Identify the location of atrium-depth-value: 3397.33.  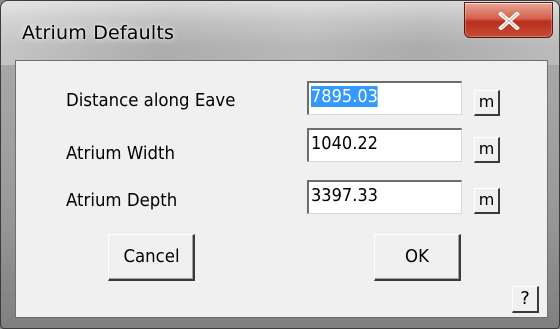
(344, 195).